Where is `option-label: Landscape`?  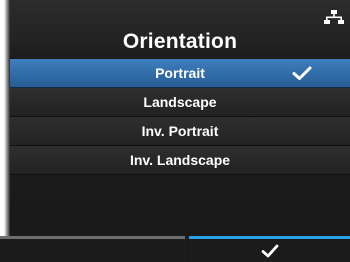 option-label: Landscape is located at coordinates (180, 102).